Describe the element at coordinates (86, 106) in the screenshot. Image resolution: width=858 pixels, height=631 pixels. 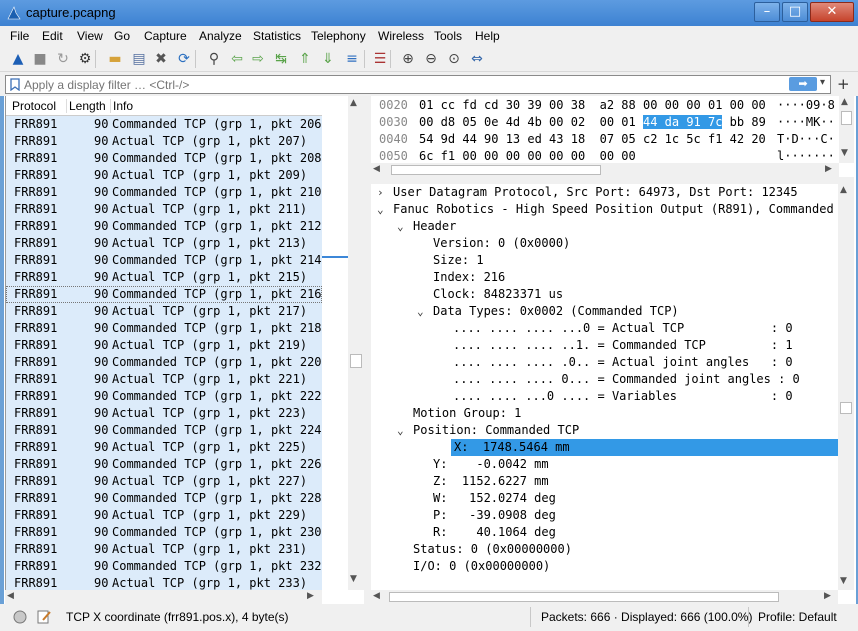
I see `column-header-length: Length` at that location.